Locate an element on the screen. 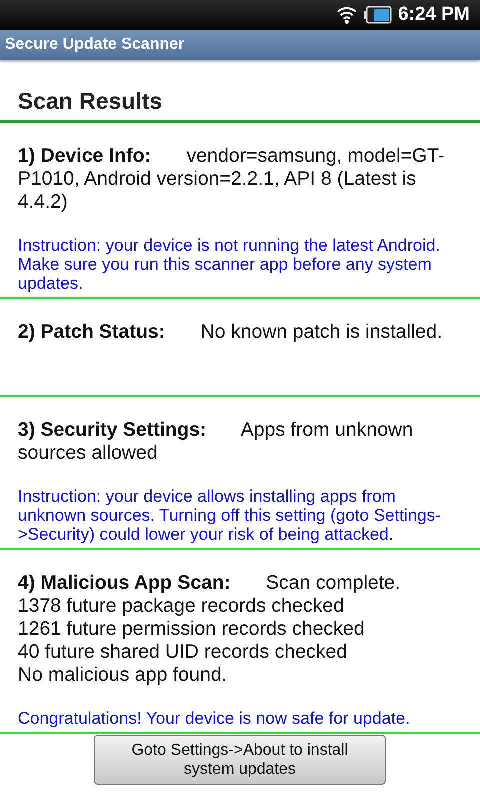  result-line: No malicious app found. is located at coordinates (123, 675).